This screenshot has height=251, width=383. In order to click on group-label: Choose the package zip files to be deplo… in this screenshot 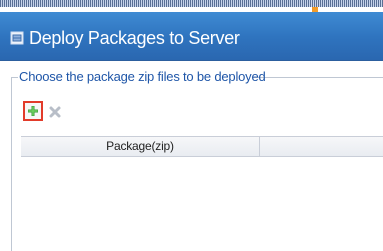, I will do `click(142, 76)`.